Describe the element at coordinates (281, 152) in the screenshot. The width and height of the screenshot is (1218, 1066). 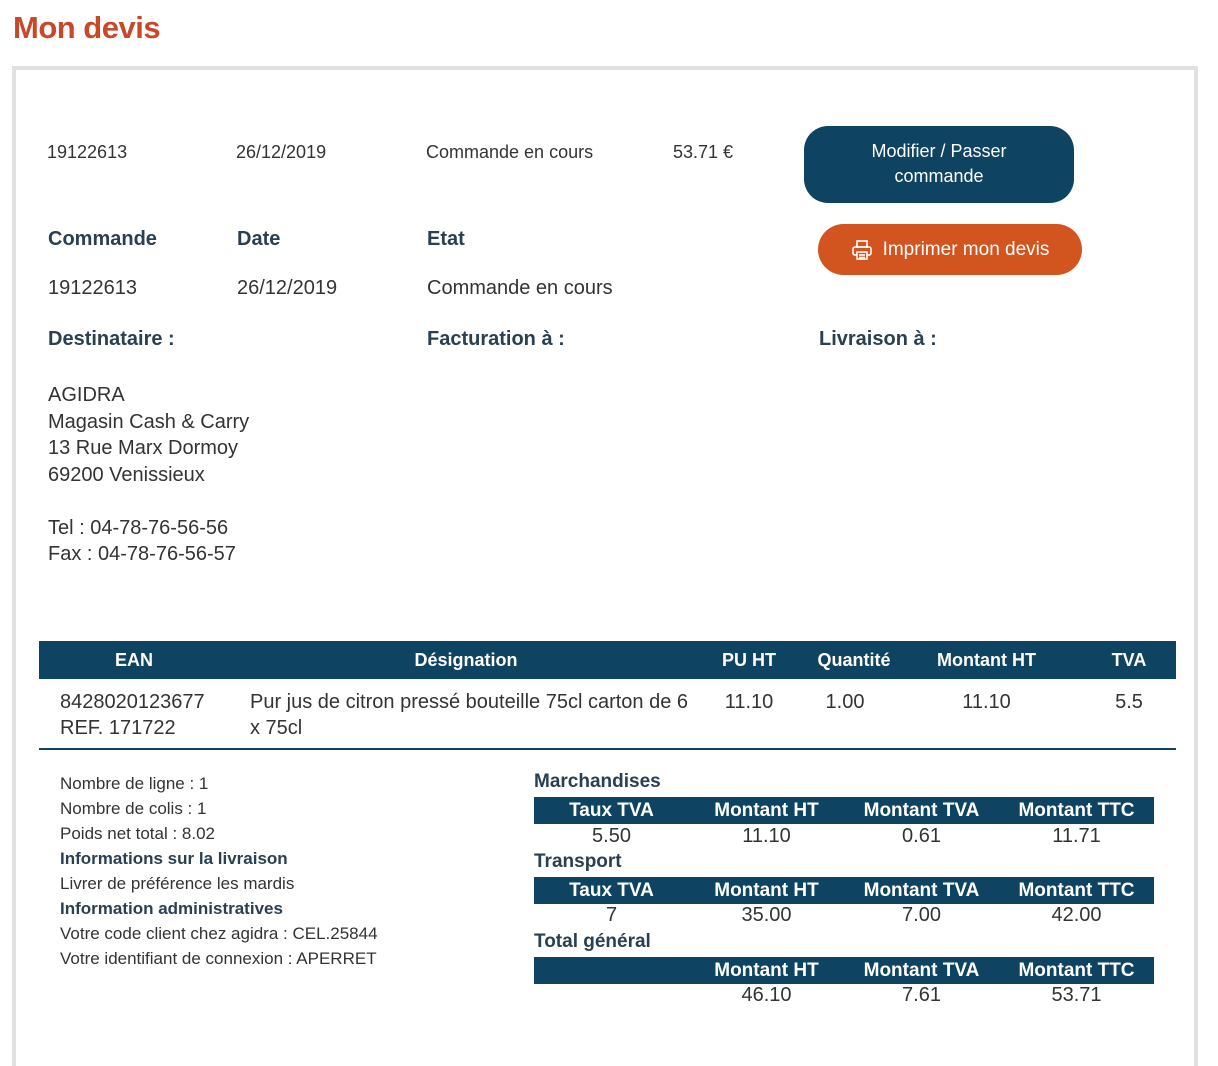
I see `summary-date: 26/12/2019` at that location.